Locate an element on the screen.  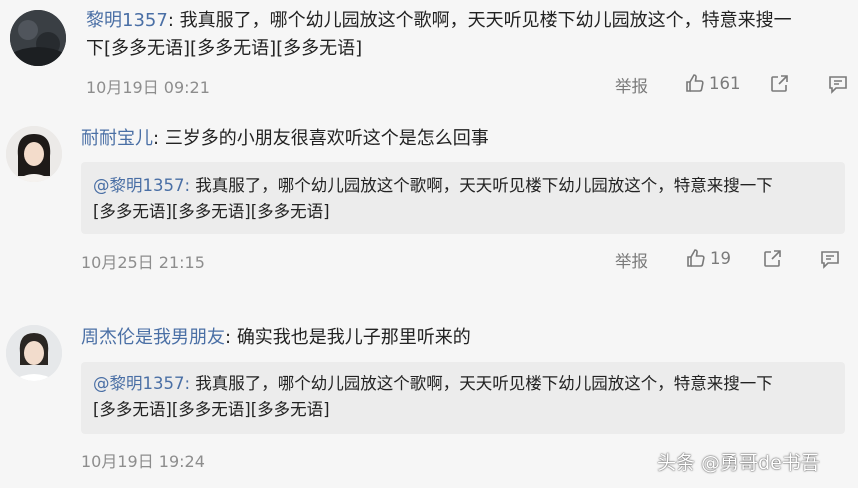
comment-date: 10月25日 21:15 is located at coordinates (143, 262).